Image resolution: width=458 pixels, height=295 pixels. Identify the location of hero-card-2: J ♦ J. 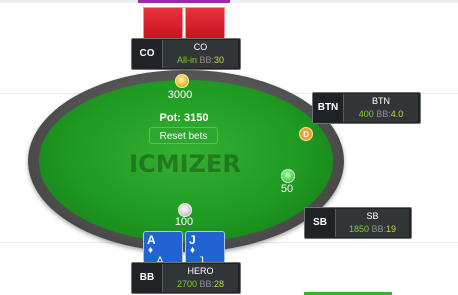
(205, 249).